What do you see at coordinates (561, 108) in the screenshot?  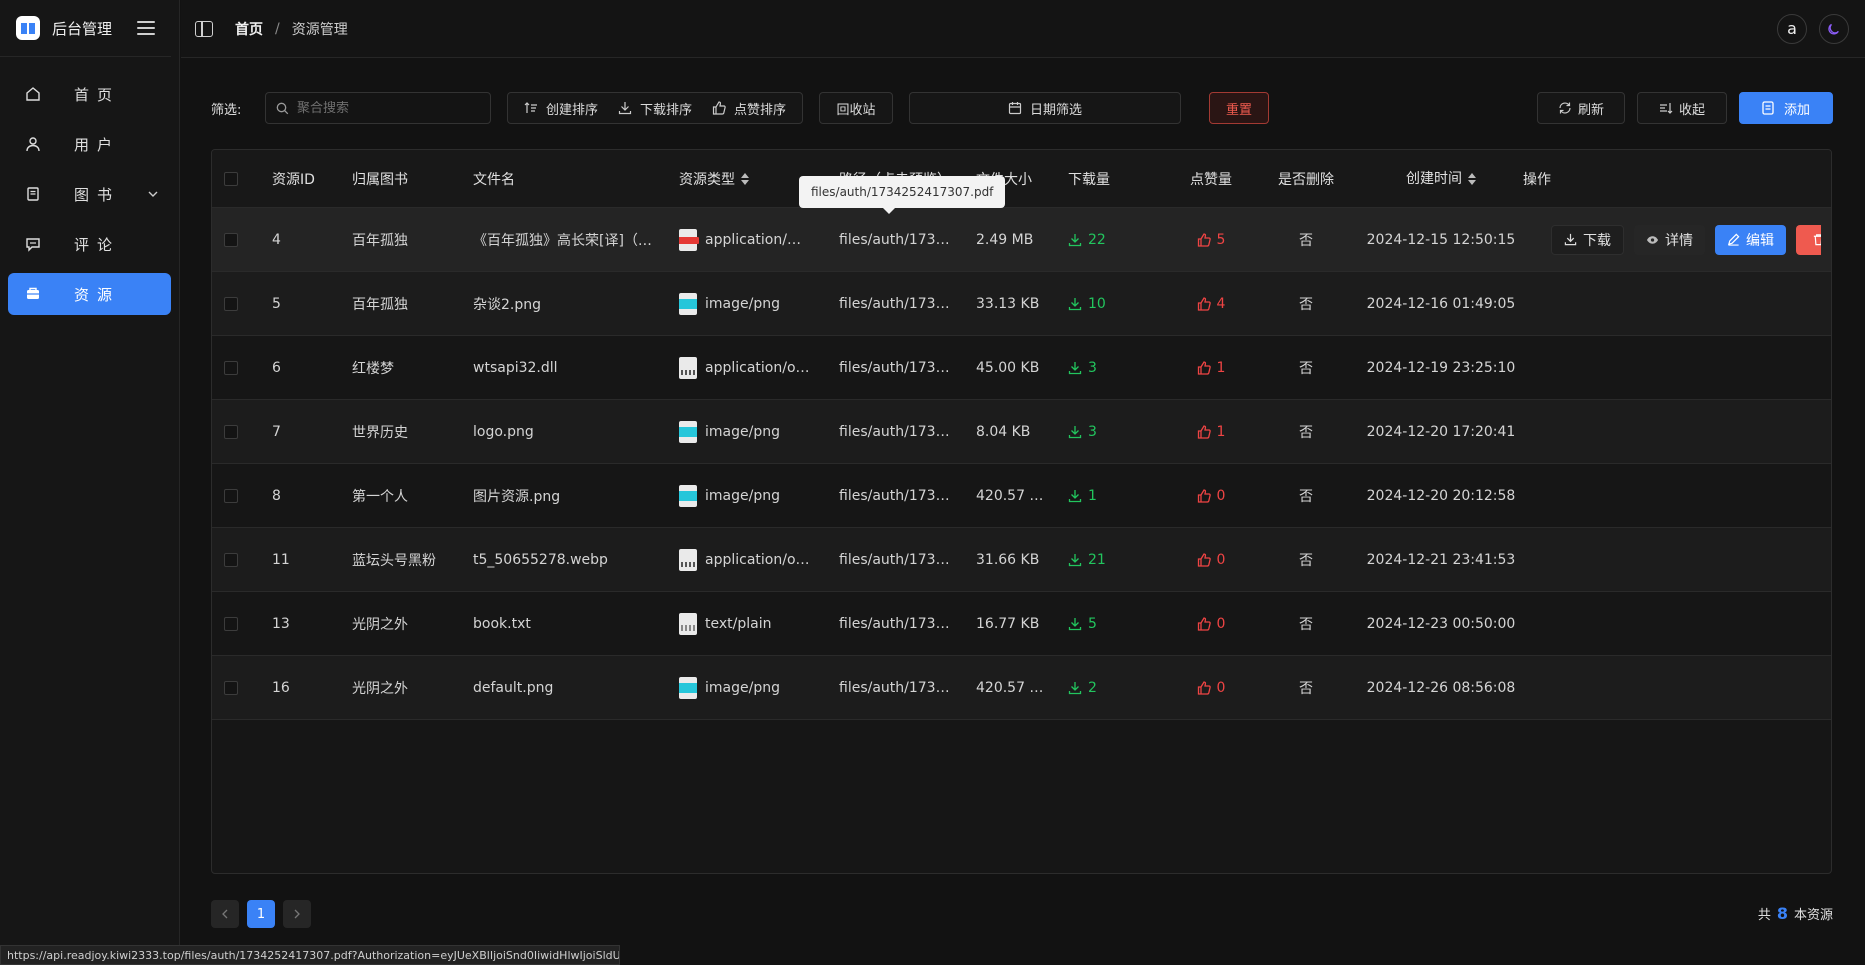 I see `sort-by-created-button: 创建排序` at bounding box center [561, 108].